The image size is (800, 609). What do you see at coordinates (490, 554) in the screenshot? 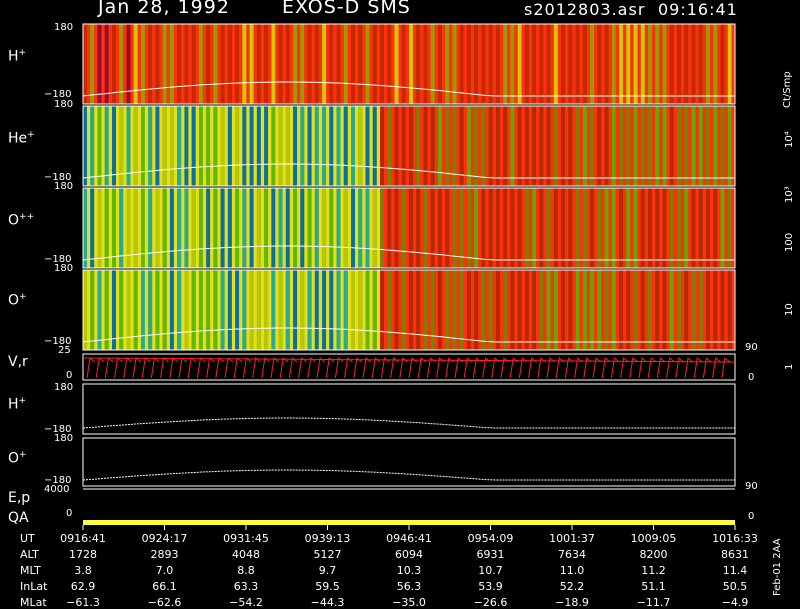
I see `ephemeris-cell: 6931` at bounding box center [490, 554].